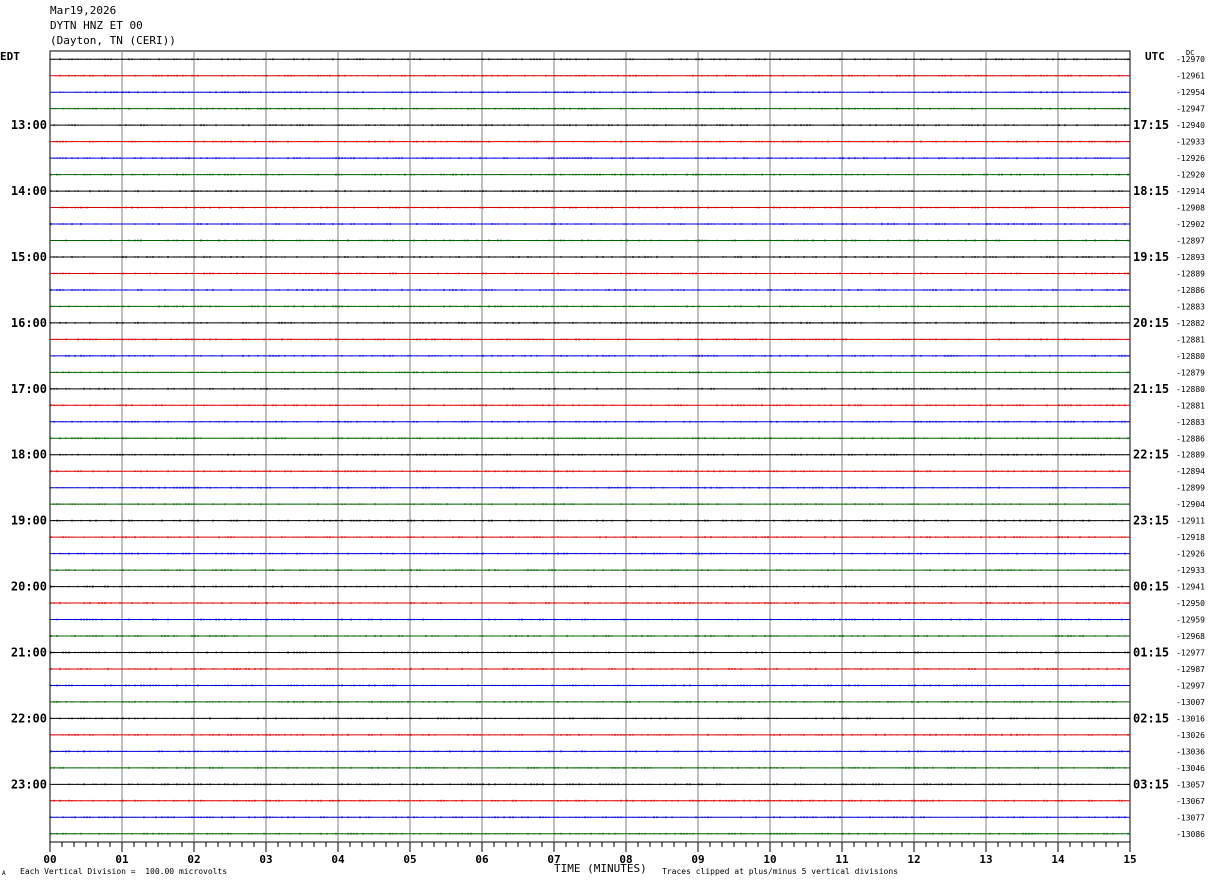  What do you see at coordinates (1190, 718) in the screenshot?
I see `dc-offset-label: -13016` at bounding box center [1190, 718].